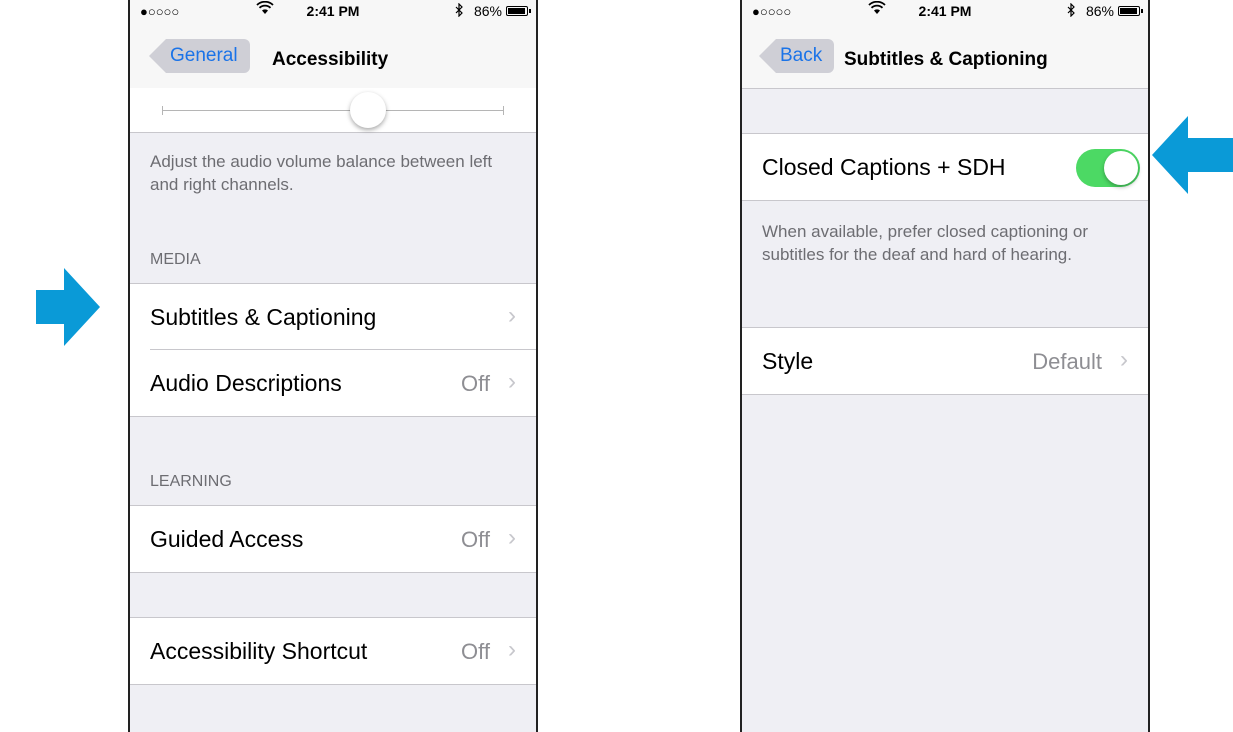 This screenshot has height=732, width=1233. I want to click on annotation-arrow-right-icon, so click(68, 307).